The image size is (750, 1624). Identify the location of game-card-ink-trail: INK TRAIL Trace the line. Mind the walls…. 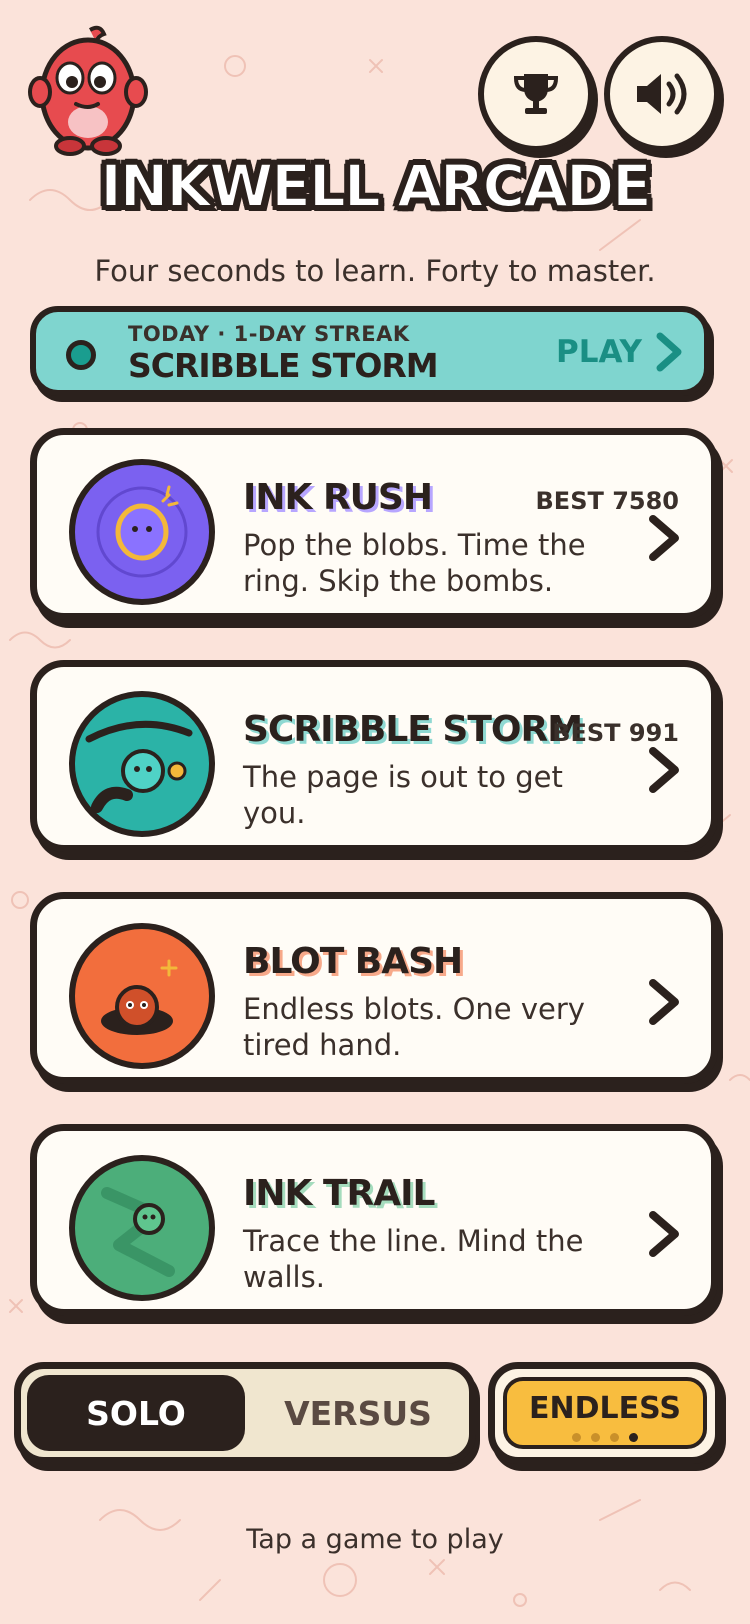
(374, 1220).